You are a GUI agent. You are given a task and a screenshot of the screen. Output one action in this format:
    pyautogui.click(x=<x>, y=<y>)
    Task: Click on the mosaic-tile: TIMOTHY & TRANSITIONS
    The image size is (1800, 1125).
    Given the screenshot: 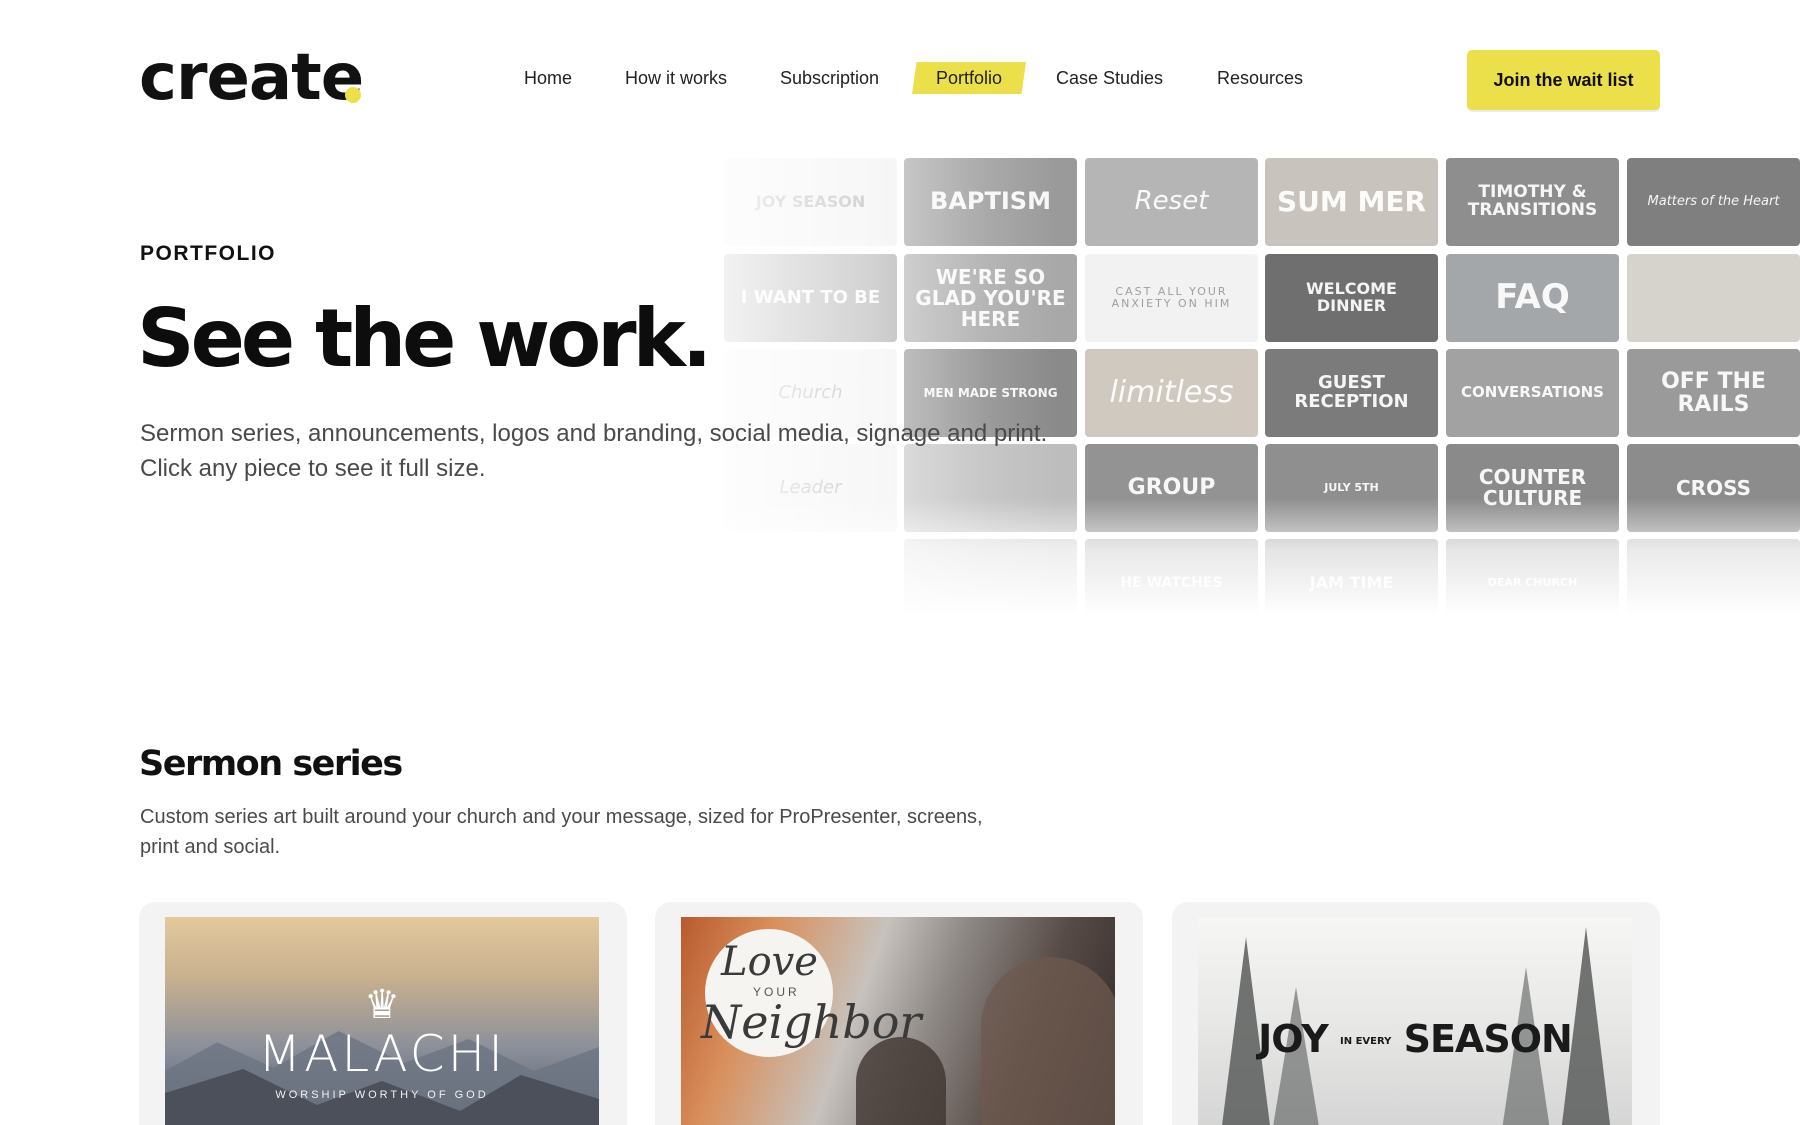 What is the action you would take?
    pyautogui.click(x=1532, y=202)
    